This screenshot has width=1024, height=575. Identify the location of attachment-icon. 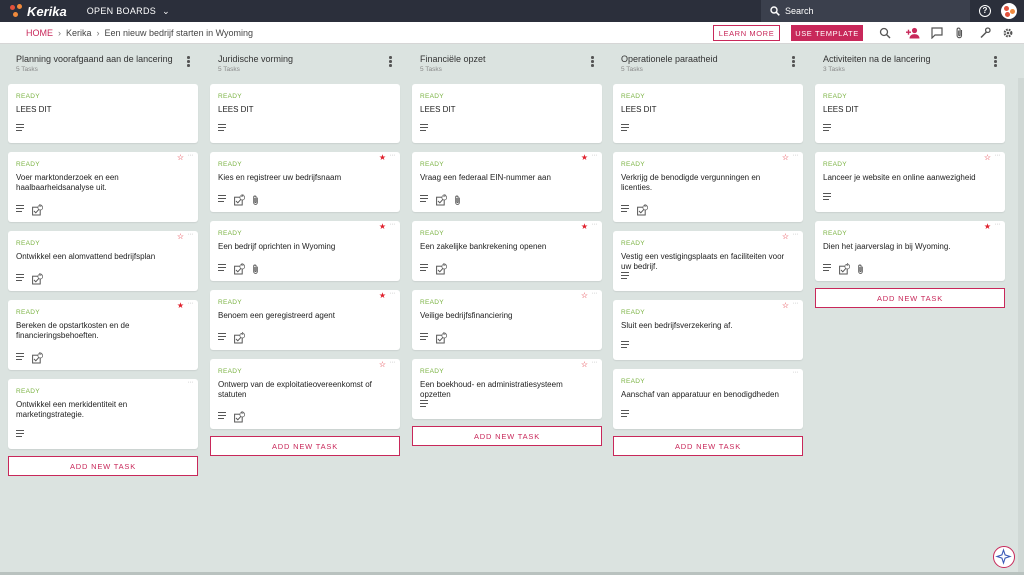
(959, 33).